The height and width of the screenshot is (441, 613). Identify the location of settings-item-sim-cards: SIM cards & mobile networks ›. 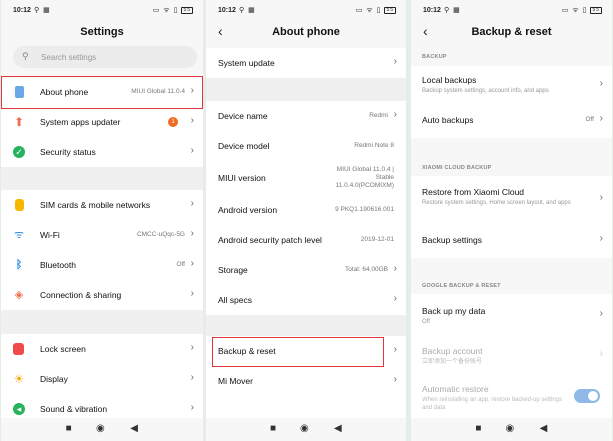
(102, 205).